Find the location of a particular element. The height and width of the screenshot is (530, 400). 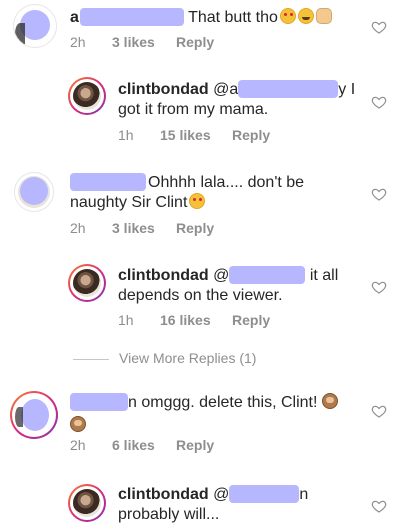

comment-likes: 15 likes is located at coordinates (196, 135).